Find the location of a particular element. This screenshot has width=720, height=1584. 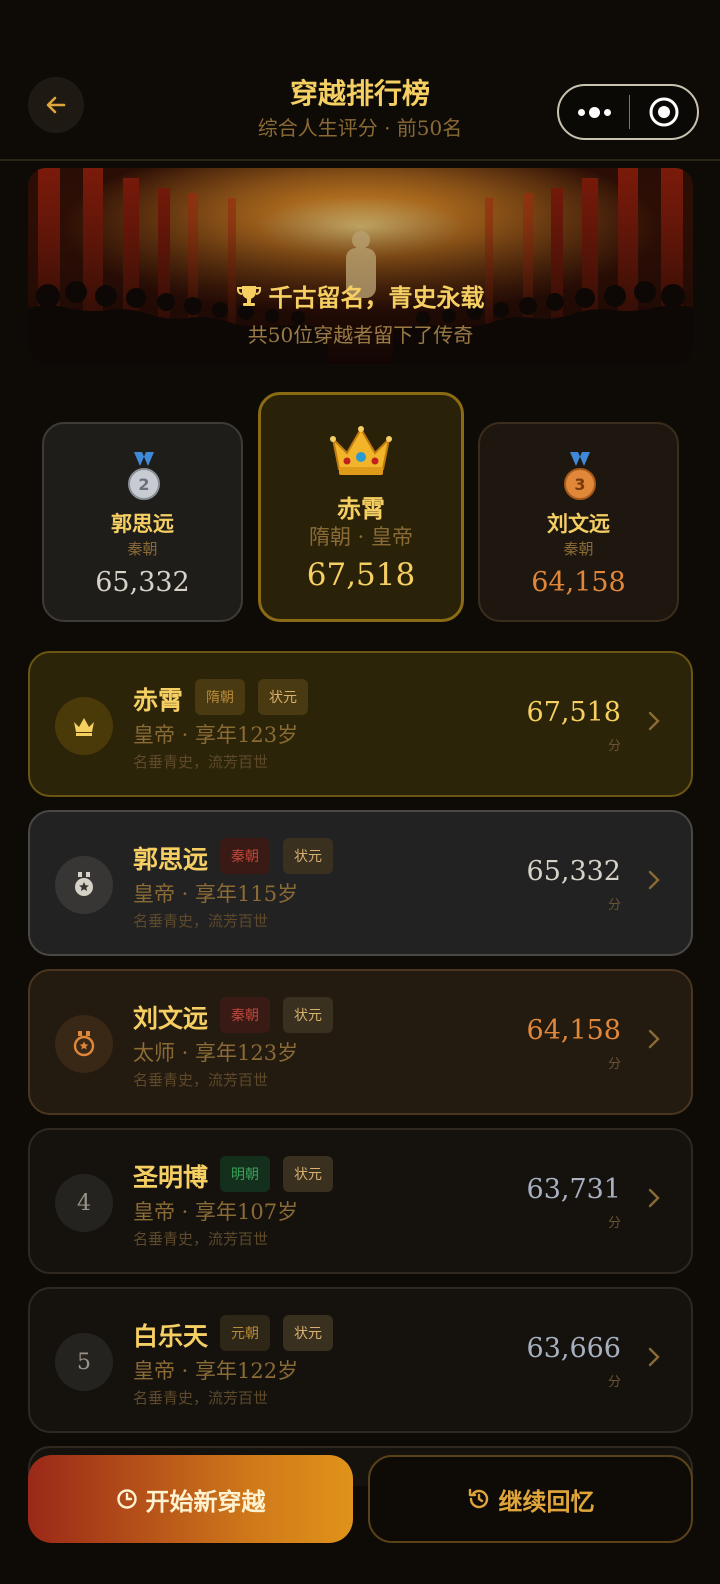

trophy-icon is located at coordinates (248, 295).